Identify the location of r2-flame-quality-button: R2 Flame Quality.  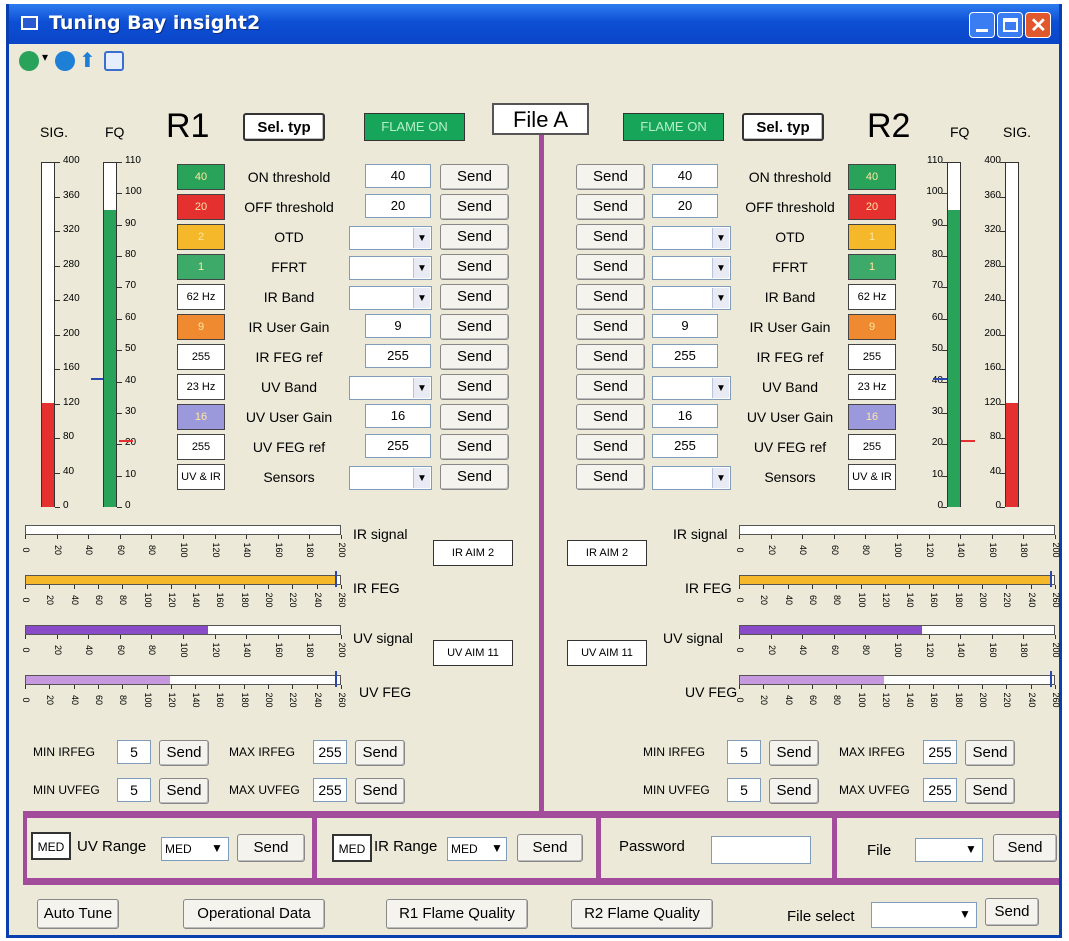
(642, 914).